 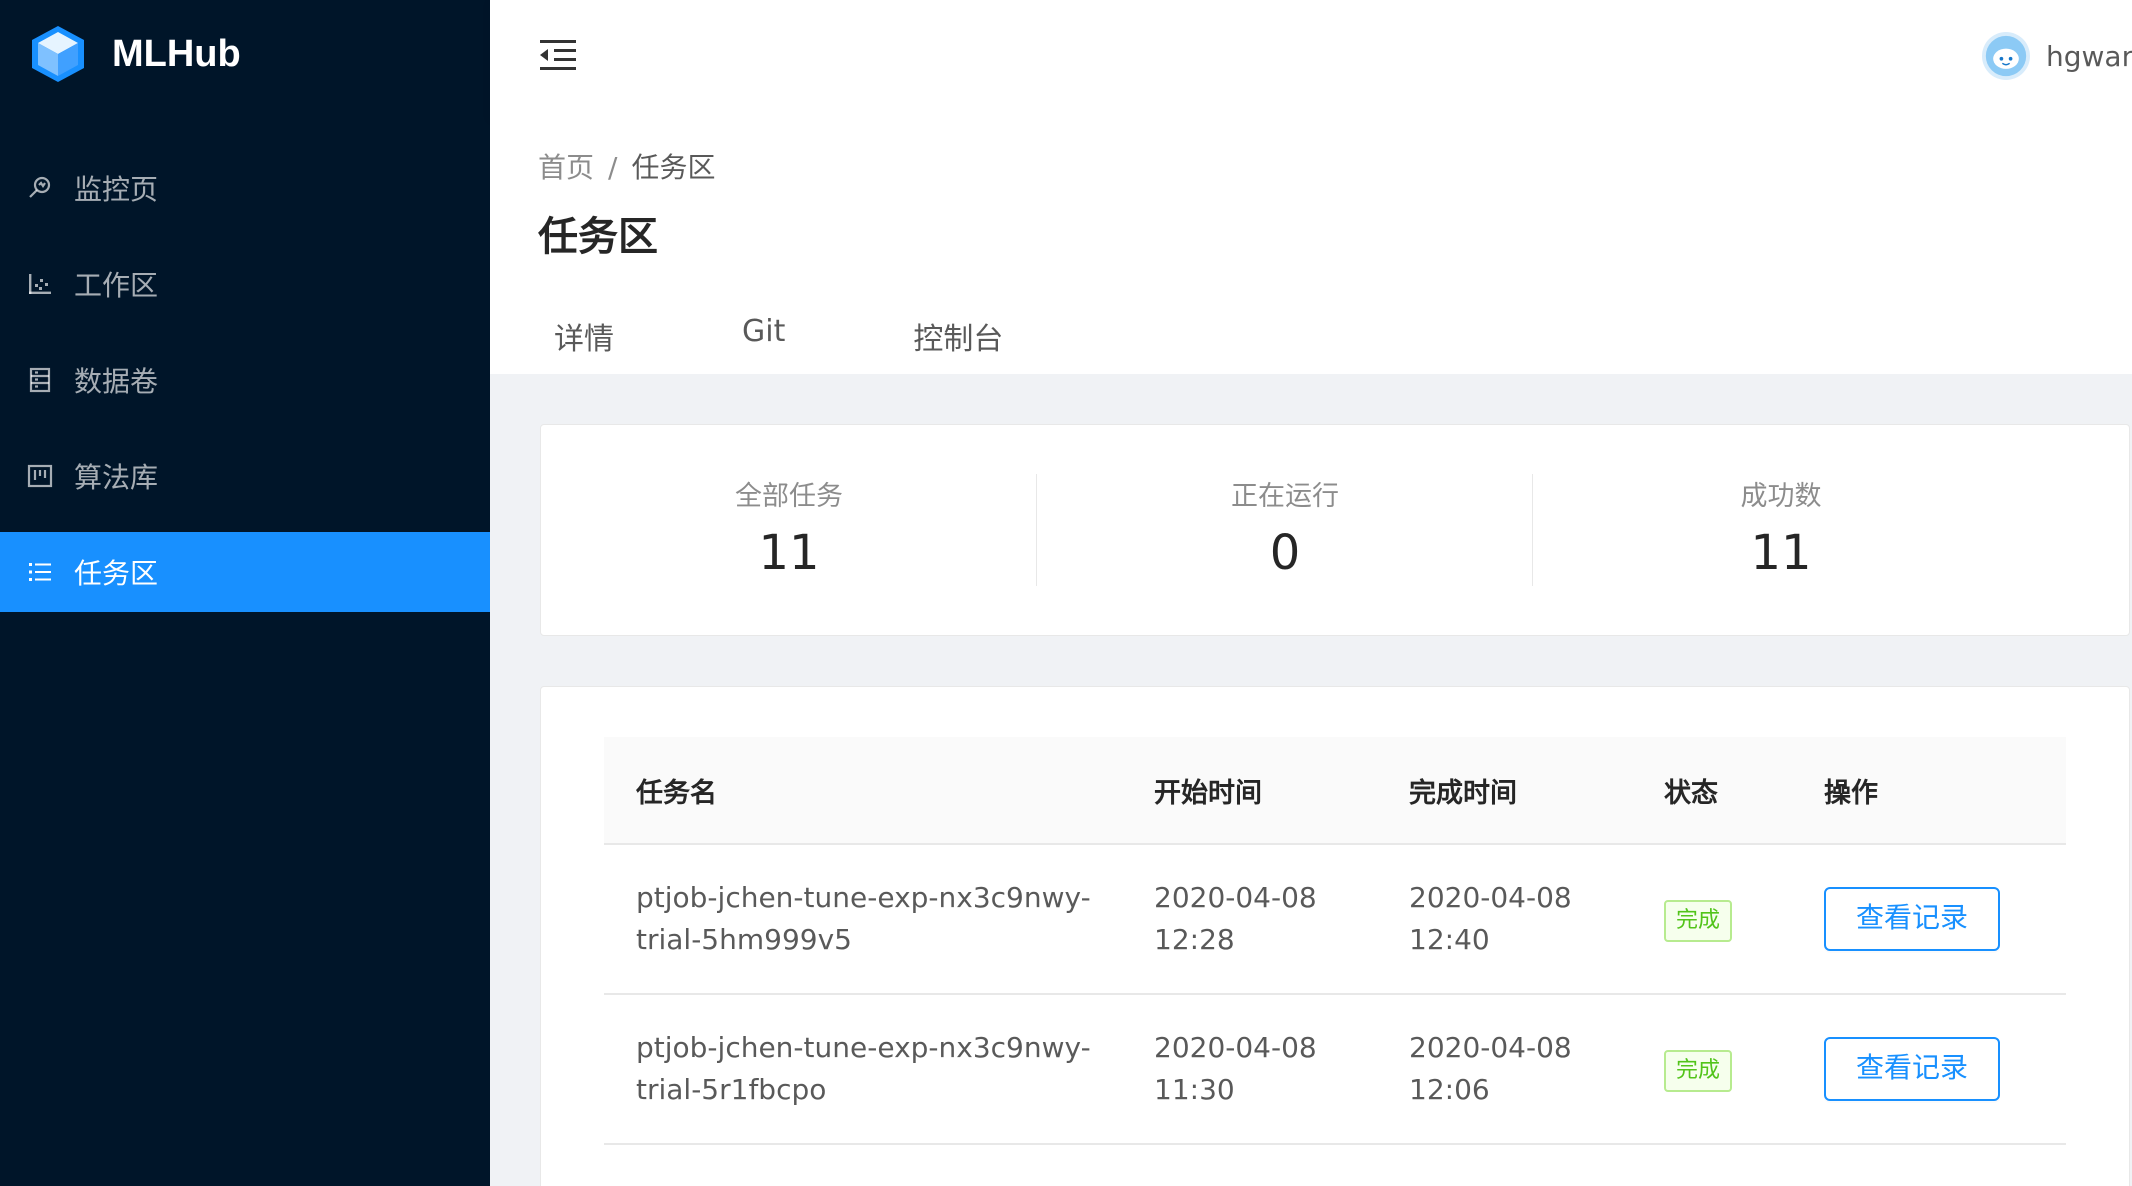 I want to click on app-name: MLHub, so click(x=176, y=53).